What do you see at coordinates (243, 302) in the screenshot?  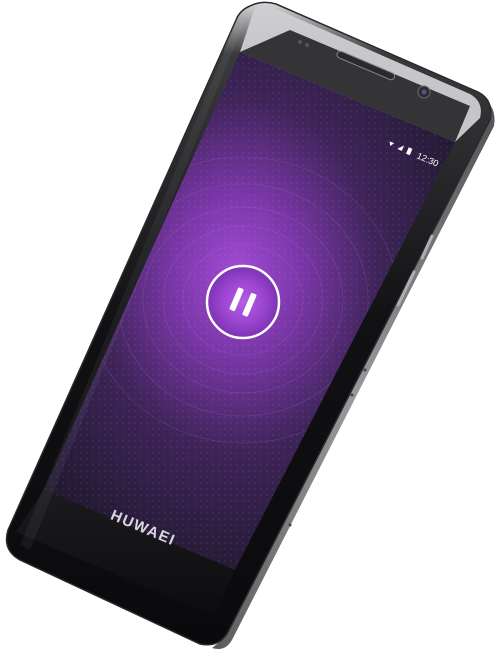 I see `pause-button` at bounding box center [243, 302].